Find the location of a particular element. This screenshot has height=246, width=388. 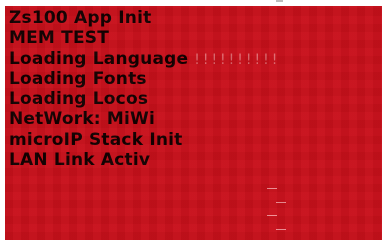

boot-line-network: NetWork: MiWi is located at coordinates (144, 119).